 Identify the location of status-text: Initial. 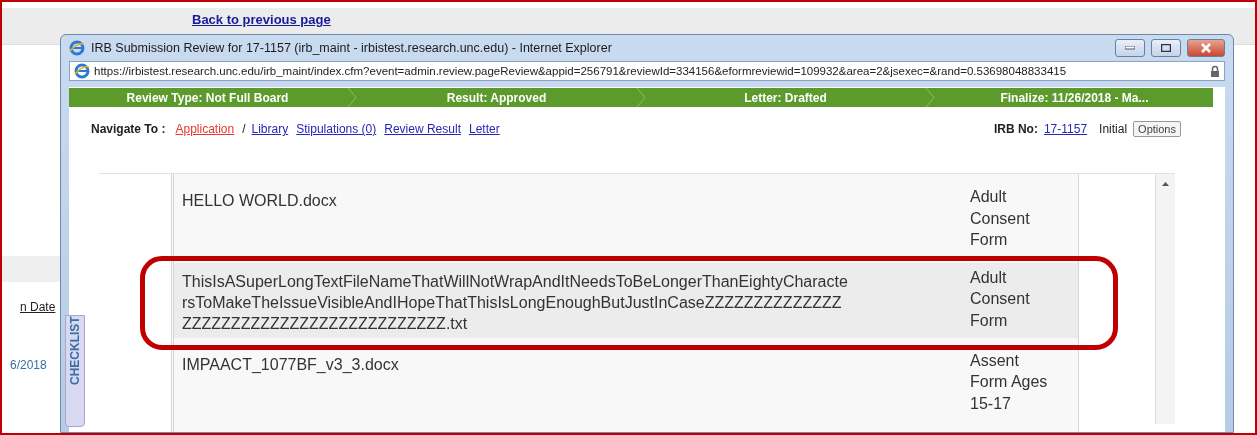
(1113, 129).